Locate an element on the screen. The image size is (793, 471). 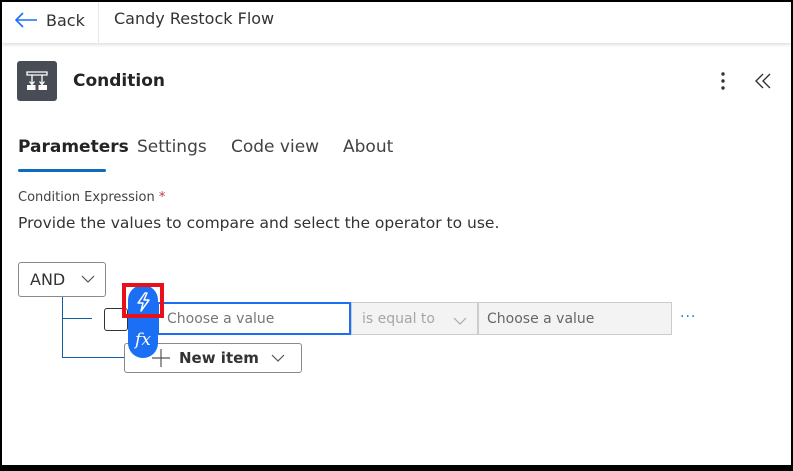
required-mark: * is located at coordinates (162, 197).